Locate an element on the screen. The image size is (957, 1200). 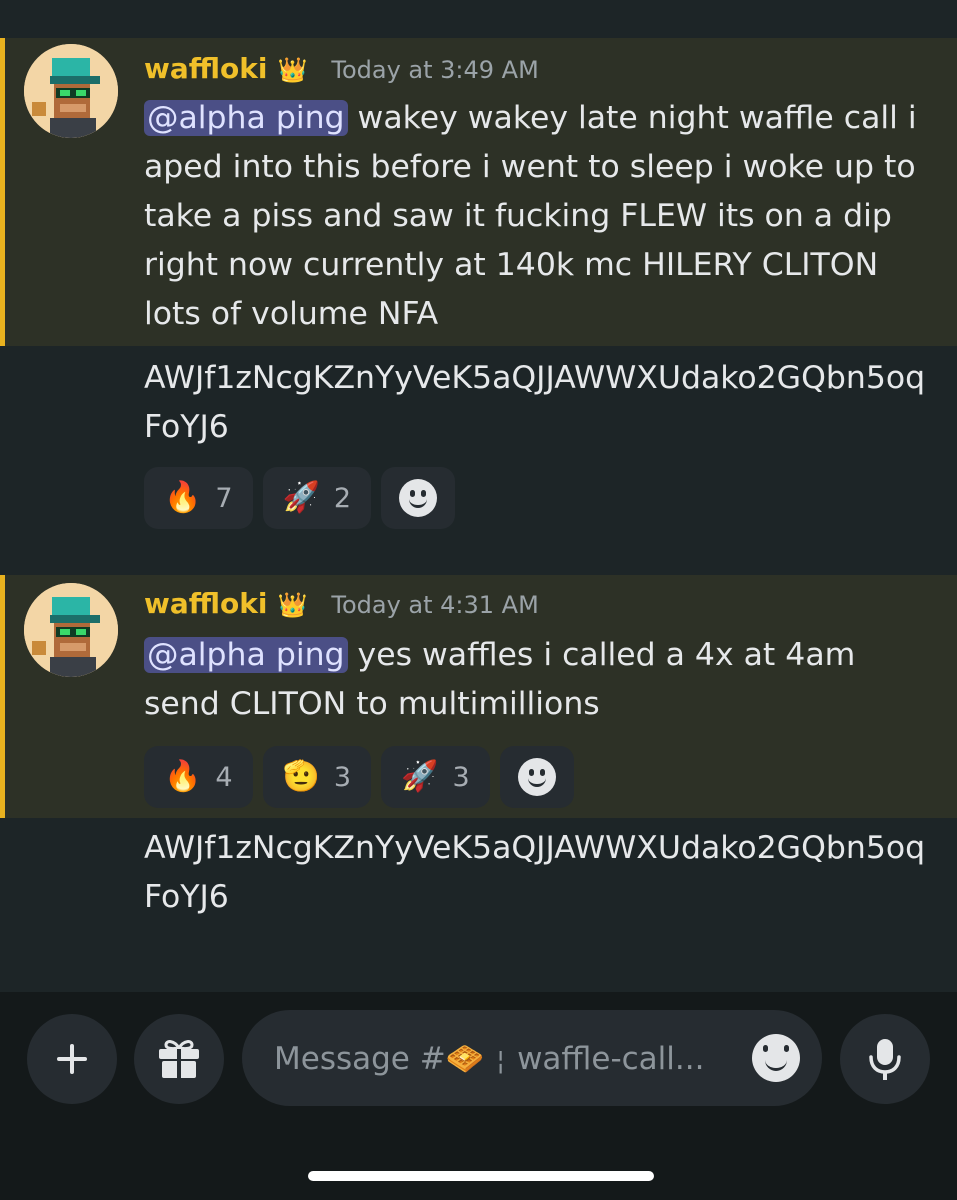
attach-button is located at coordinates (72, 1059).